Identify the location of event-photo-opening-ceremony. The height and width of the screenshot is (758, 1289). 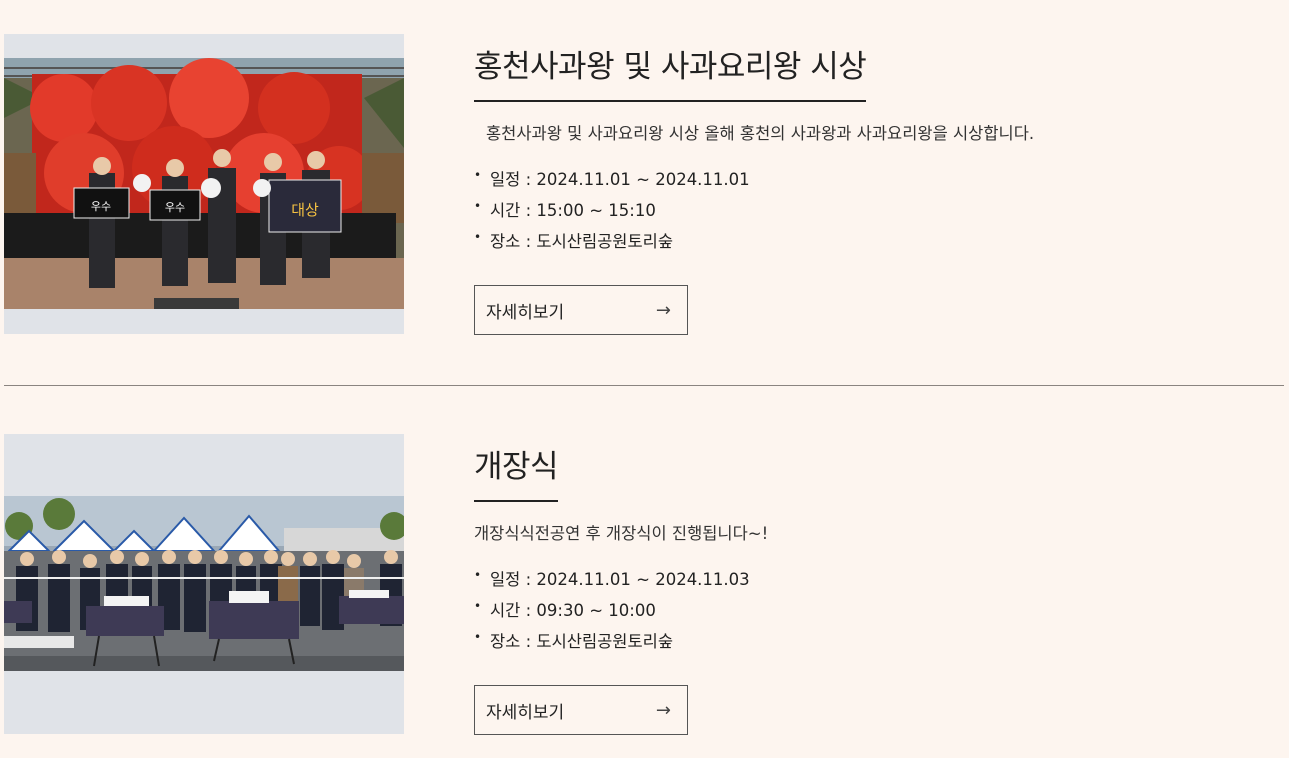
(204, 583).